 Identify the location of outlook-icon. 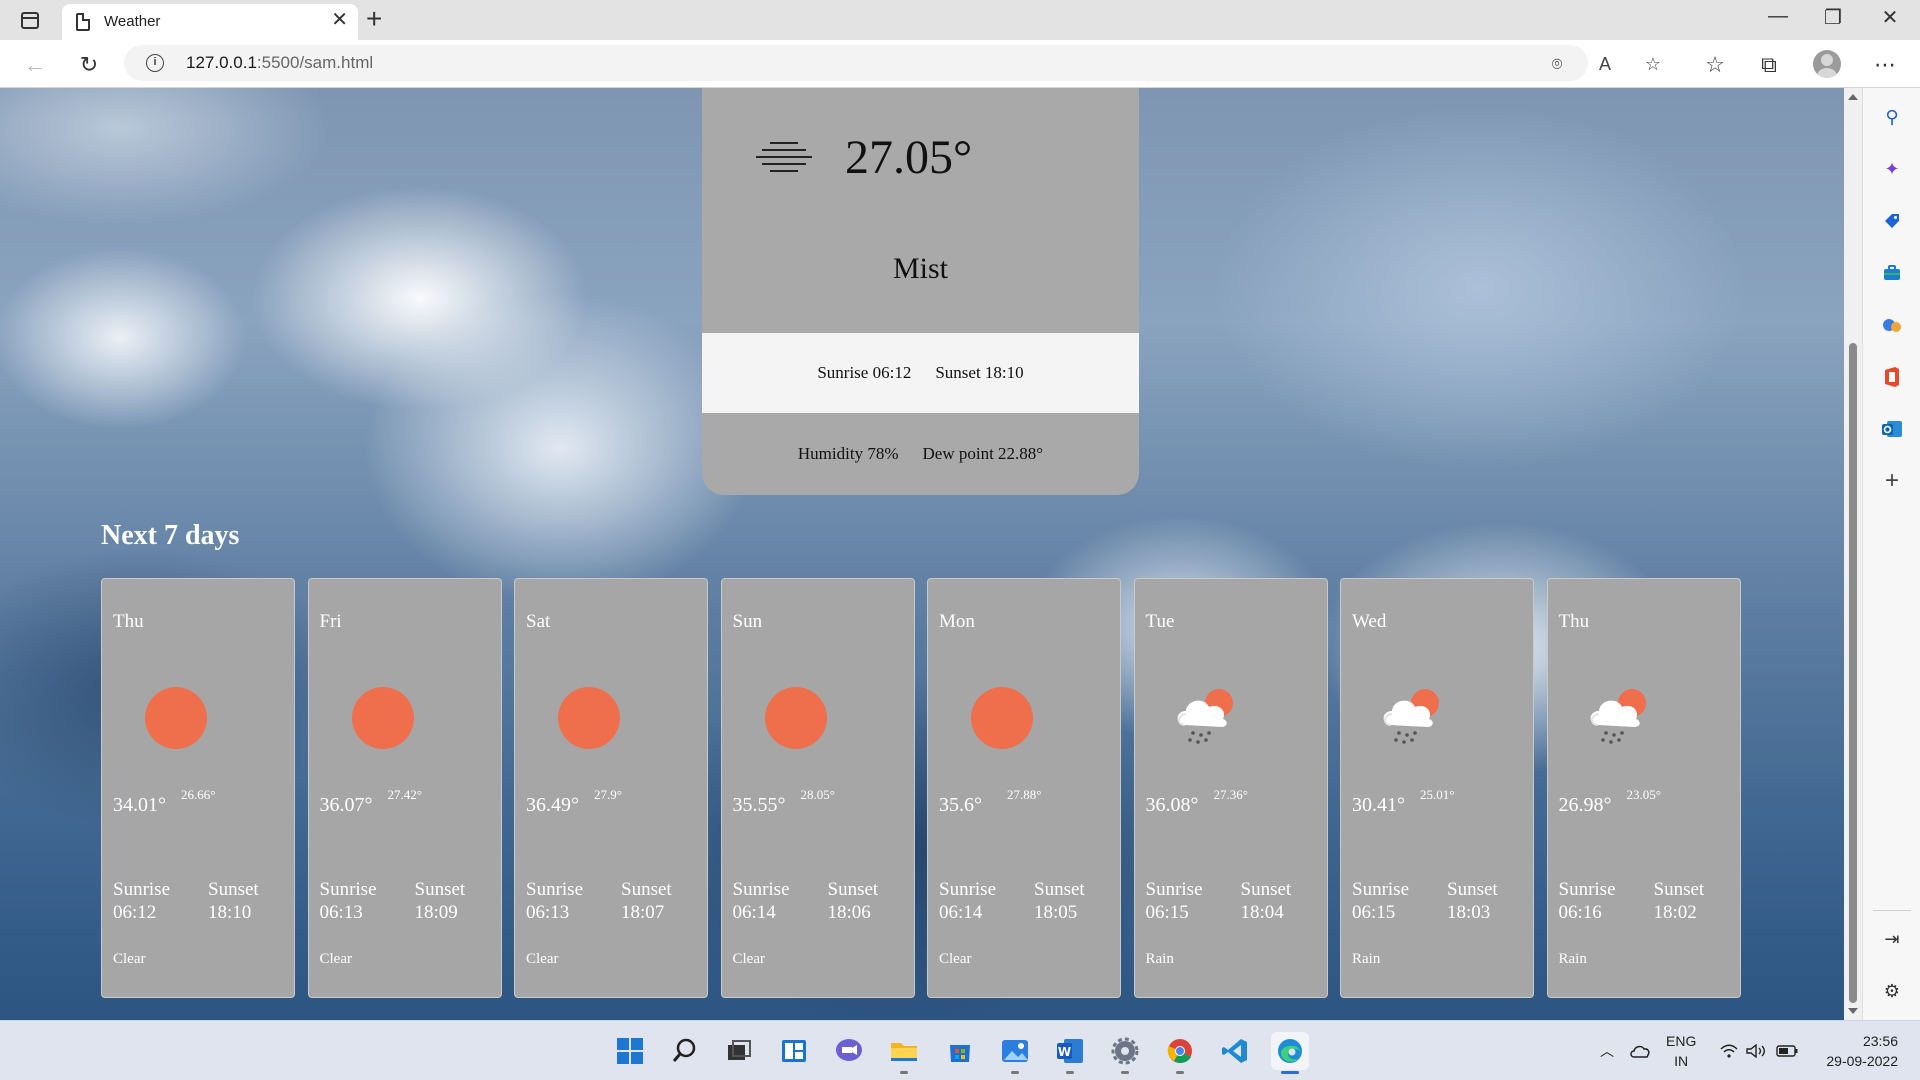
(1892, 429).